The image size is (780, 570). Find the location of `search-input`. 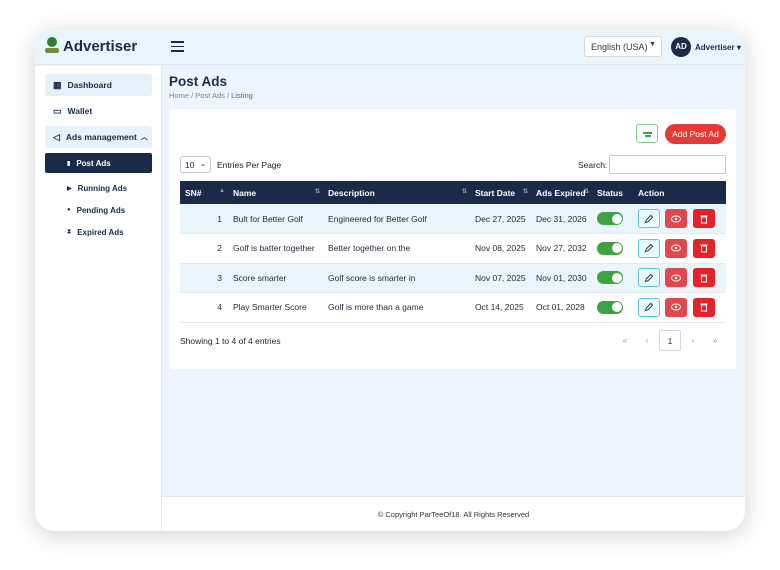

search-input is located at coordinates (667, 164).